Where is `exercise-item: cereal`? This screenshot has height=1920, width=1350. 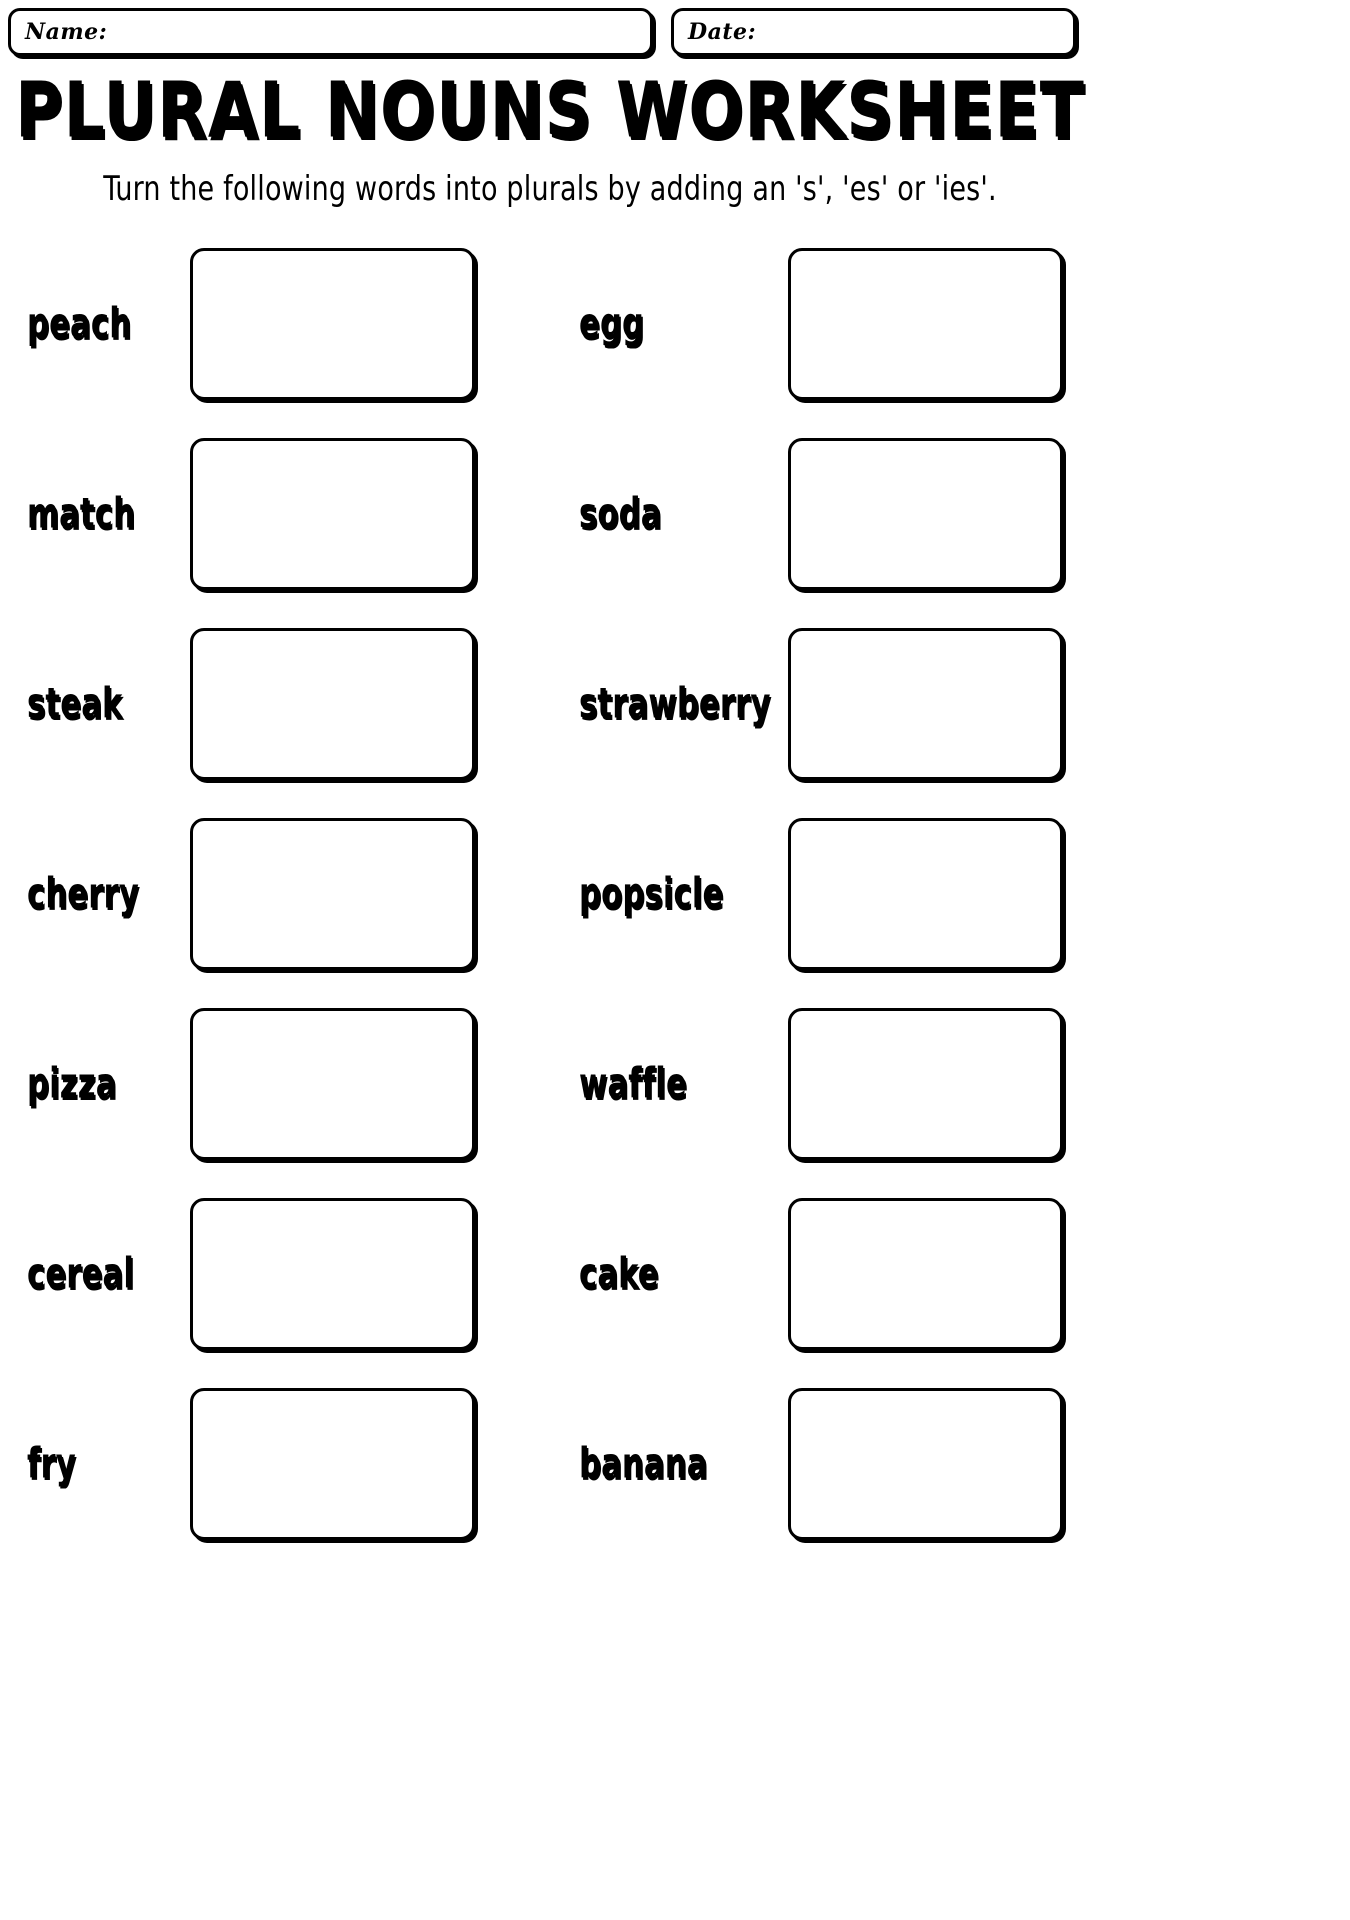 exercise-item: cereal is located at coordinates (282, 1274).